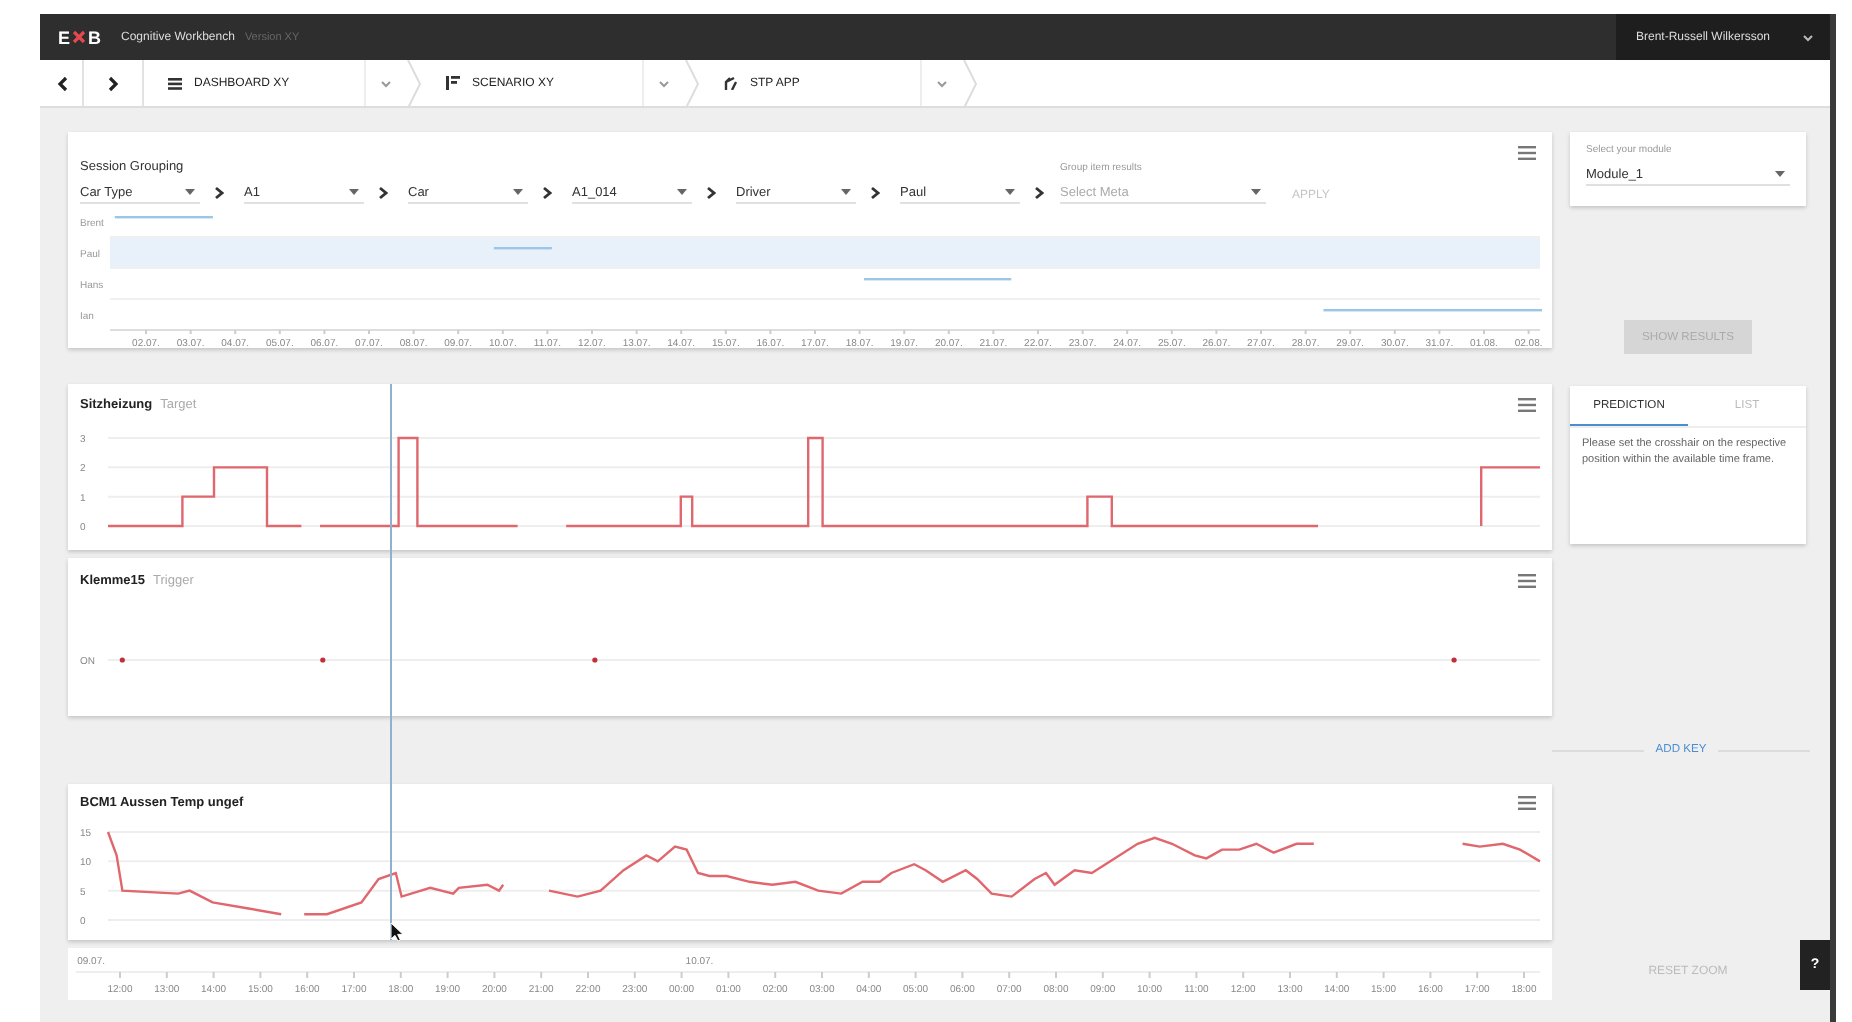 The height and width of the screenshot is (1022, 1852). Describe the element at coordinates (731, 83) in the screenshot. I see `fork-icon` at that location.